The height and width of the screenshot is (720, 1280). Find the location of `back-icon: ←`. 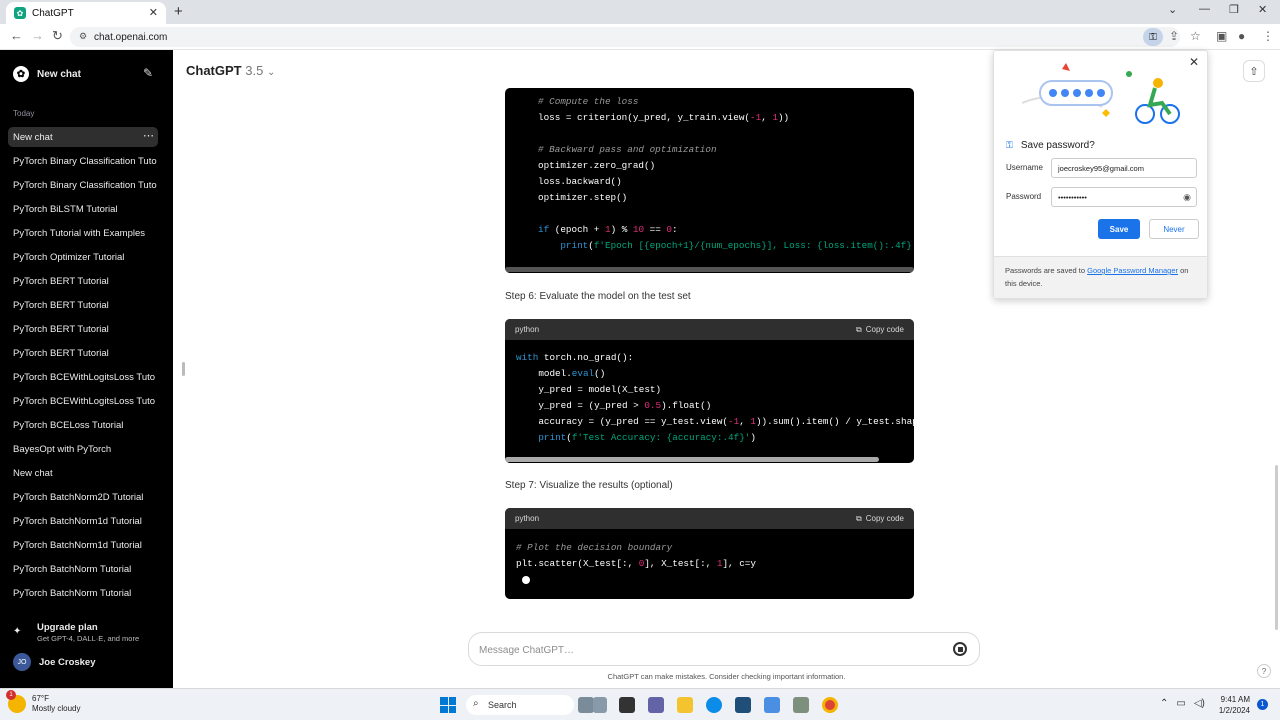

back-icon: ← is located at coordinates (16, 35).